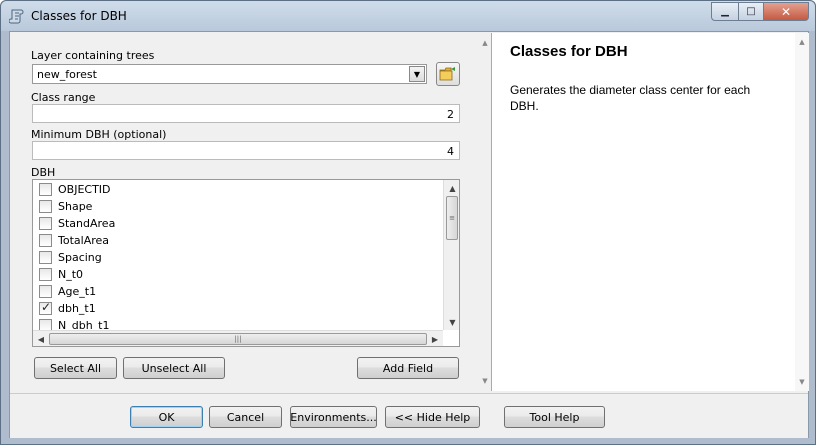 The height and width of the screenshot is (445, 816). I want to click on scroll-left-icon: ◀, so click(41, 338).